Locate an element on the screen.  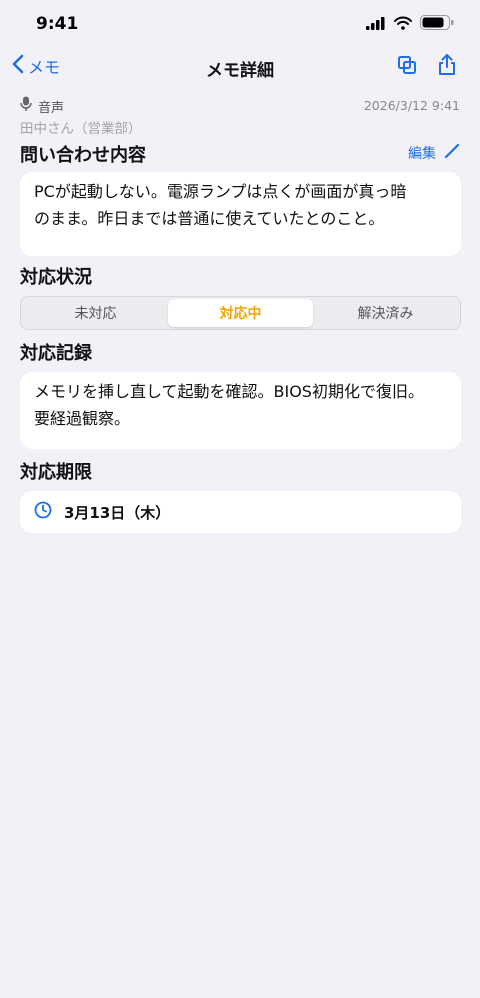
status-heading: 対応状況 is located at coordinates (56, 277).